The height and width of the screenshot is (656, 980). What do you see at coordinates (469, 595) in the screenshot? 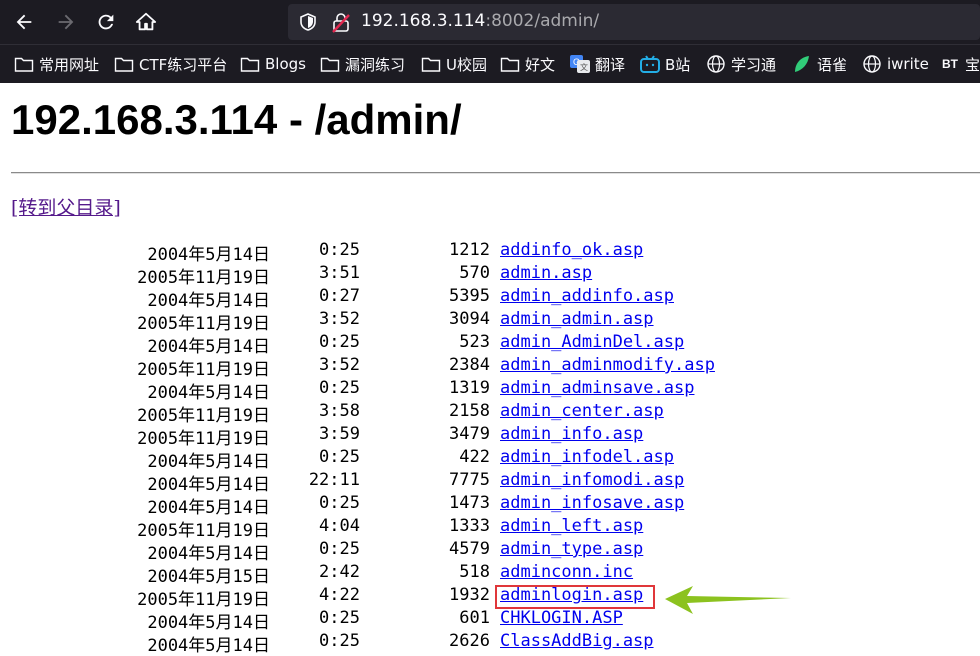
I see `file-size: 1932` at bounding box center [469, 595].